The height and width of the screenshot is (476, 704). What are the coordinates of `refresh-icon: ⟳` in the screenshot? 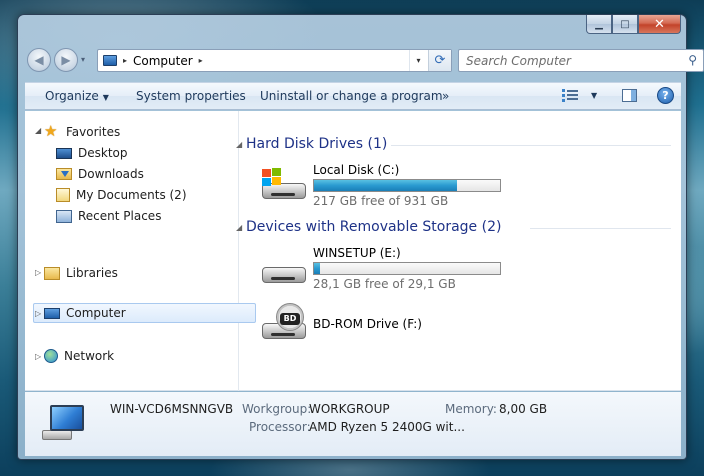 It's located at (439, 60).